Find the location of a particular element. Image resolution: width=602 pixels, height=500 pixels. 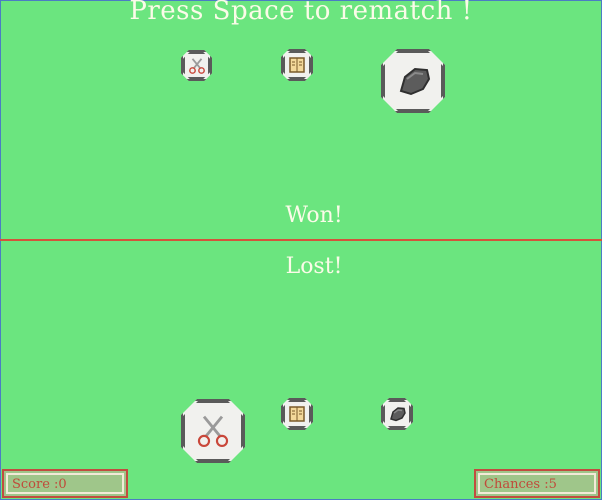

score-label: Score :0 is located at coordinates (39, 484).